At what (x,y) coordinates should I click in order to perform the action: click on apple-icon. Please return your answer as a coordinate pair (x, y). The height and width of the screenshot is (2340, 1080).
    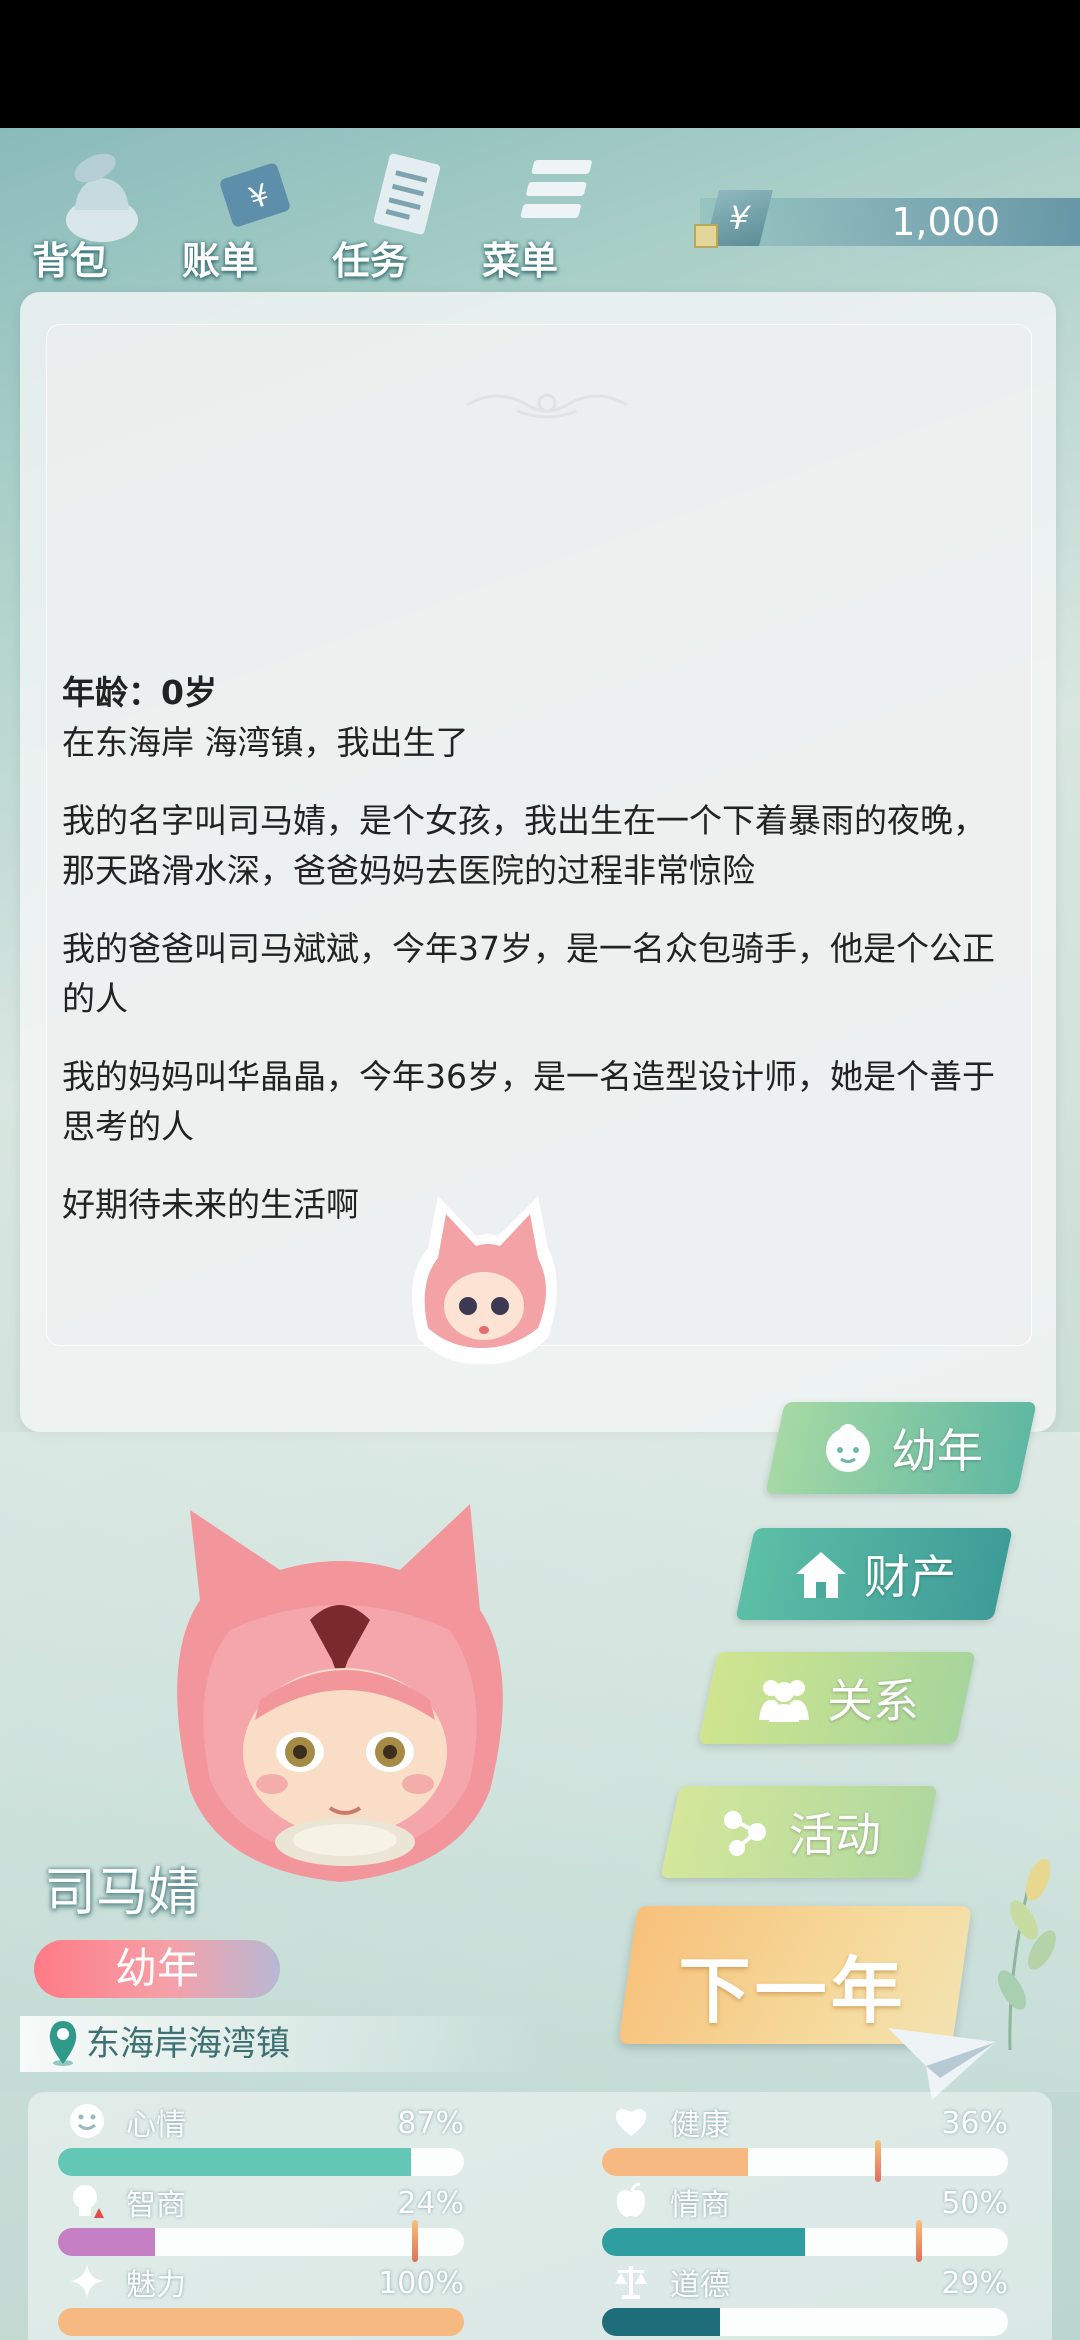
    Looking at the image, I should click on (631, 2199).